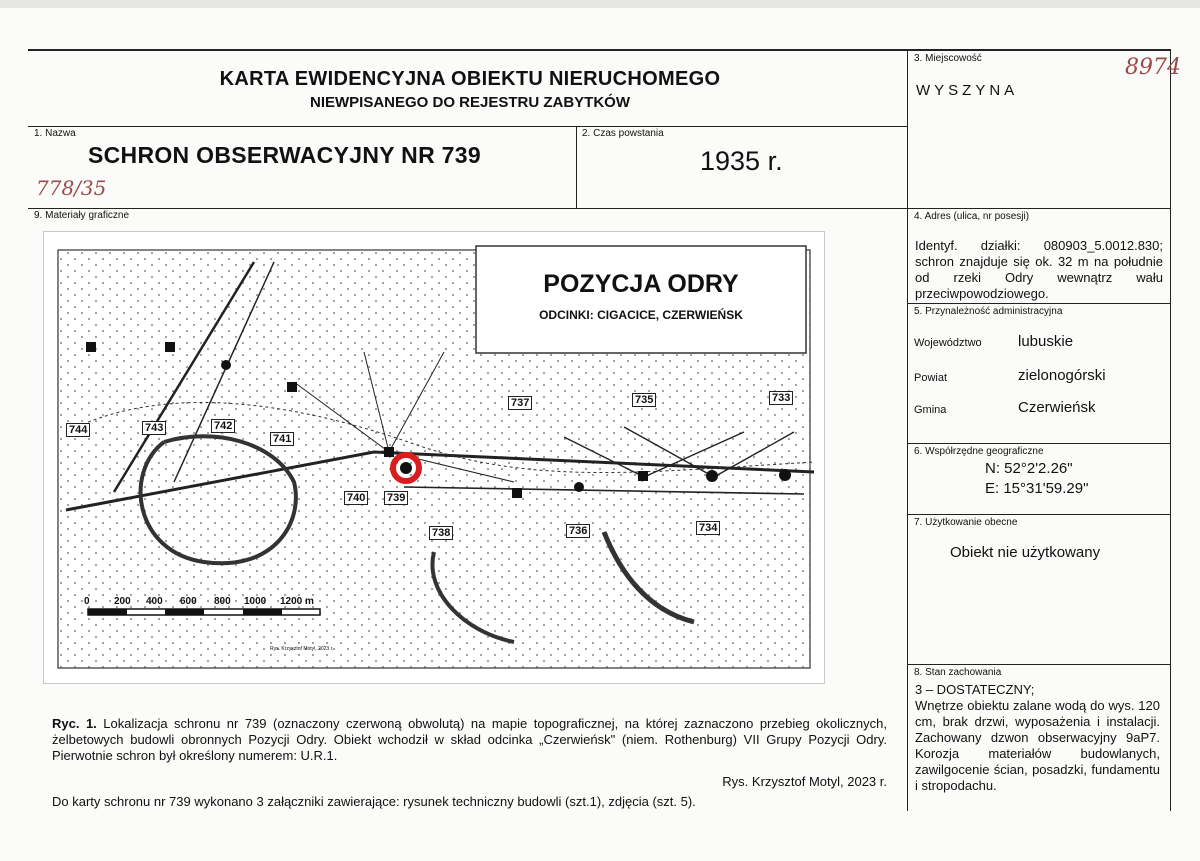  What do you see at coordinates (966, 522) in the screenshot?
I see `uzytkowanie-label: 7. Użytkowanie obecne` at bounding box center [966, 522].